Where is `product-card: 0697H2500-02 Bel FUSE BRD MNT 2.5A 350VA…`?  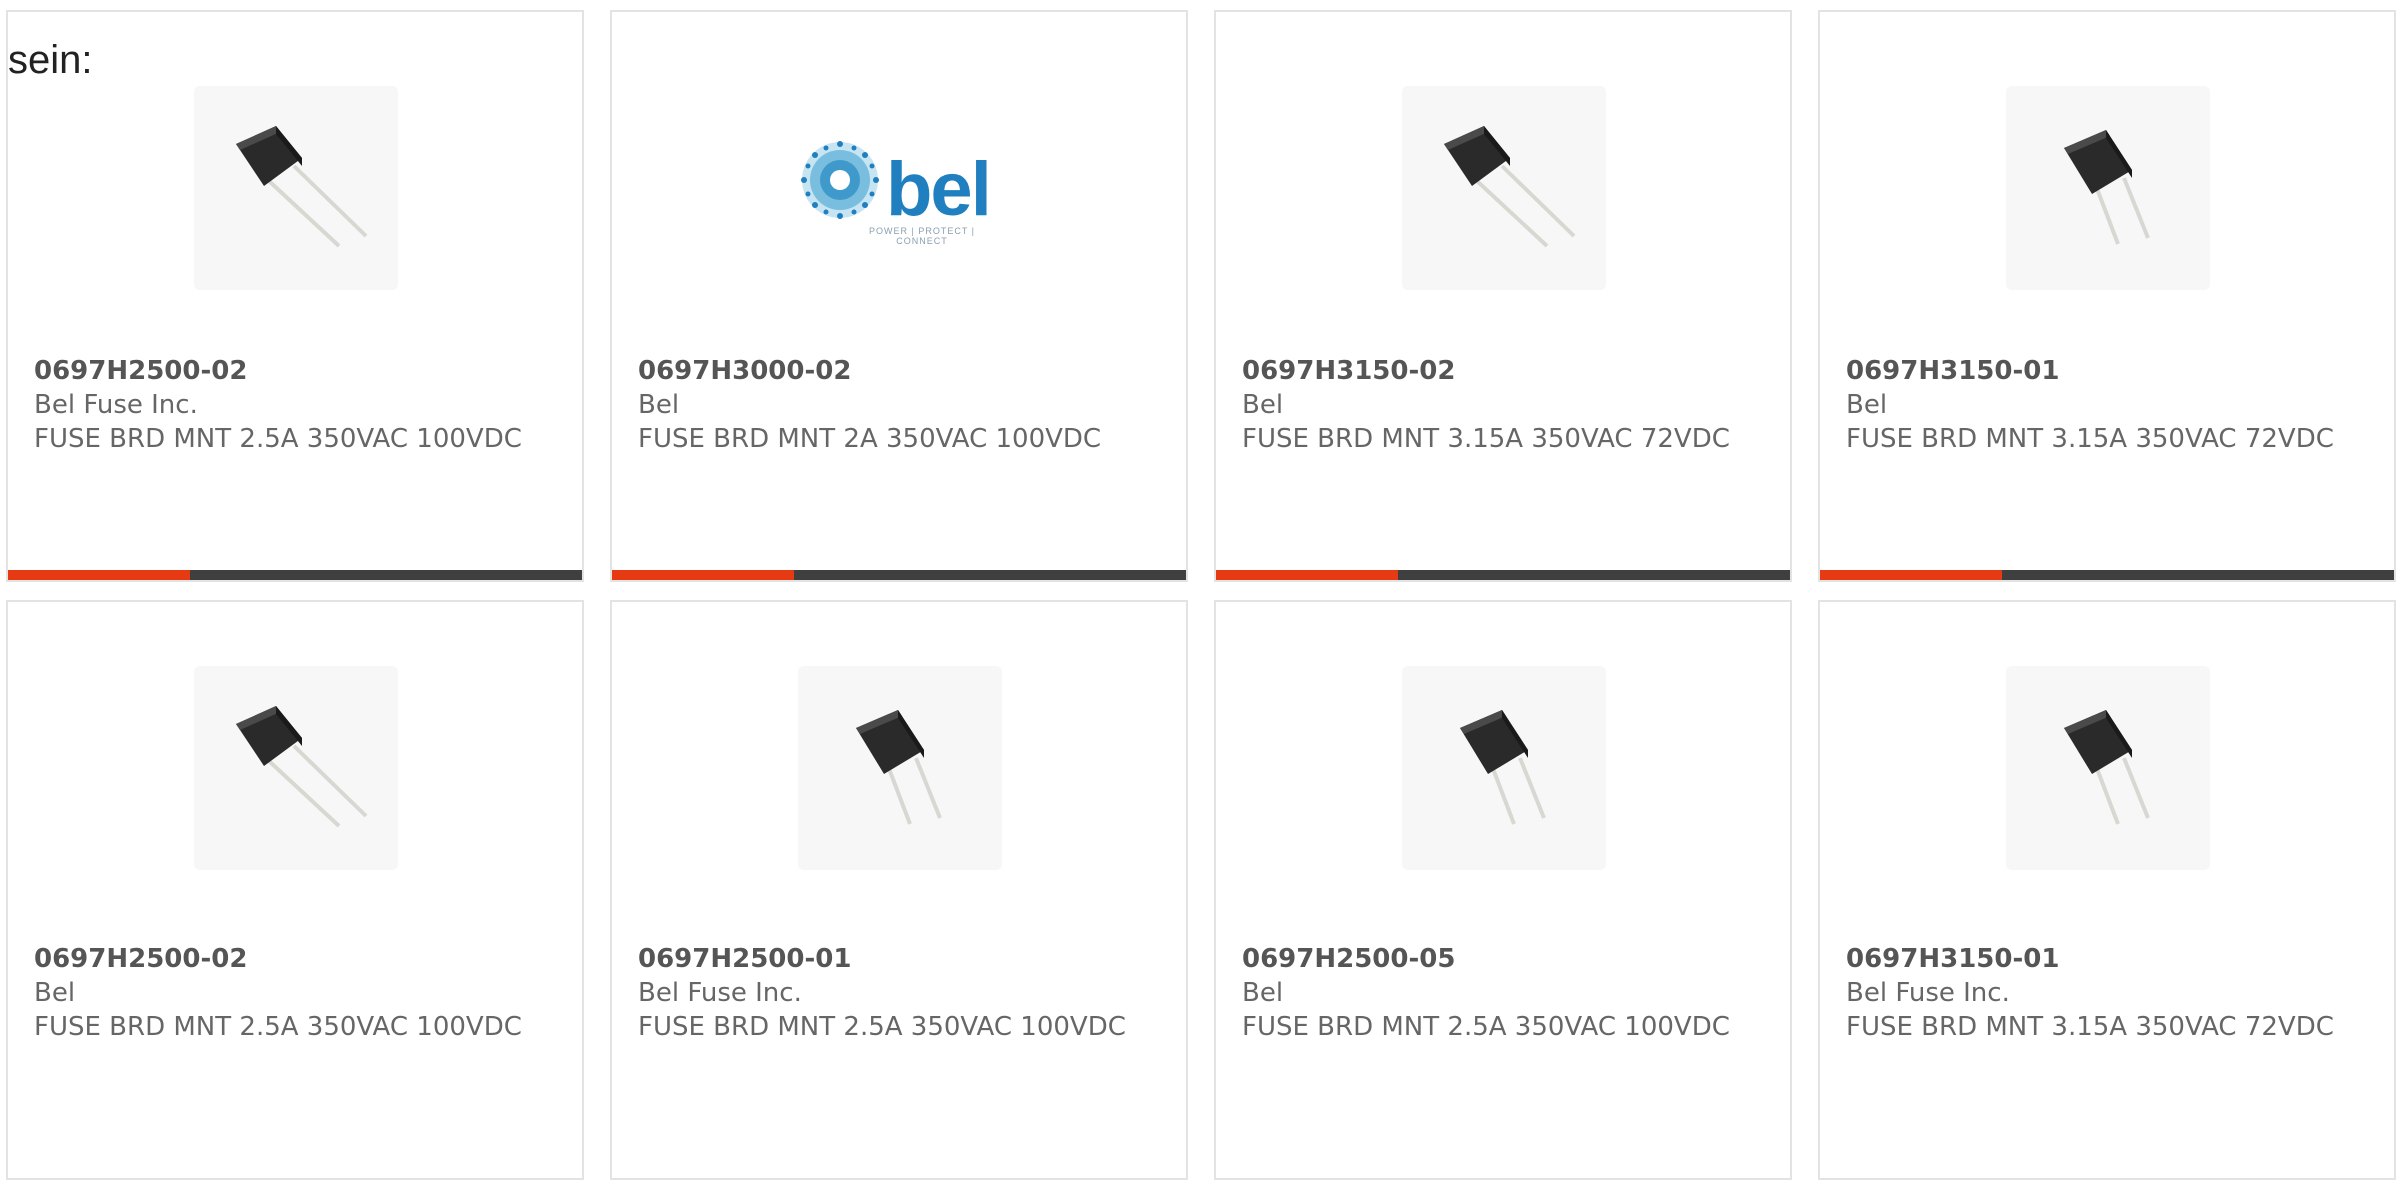 product-card: 0697H2500-02 Bel FUSE BRD MNT 2.5A 350VA… is located at coordinates (295, 890).